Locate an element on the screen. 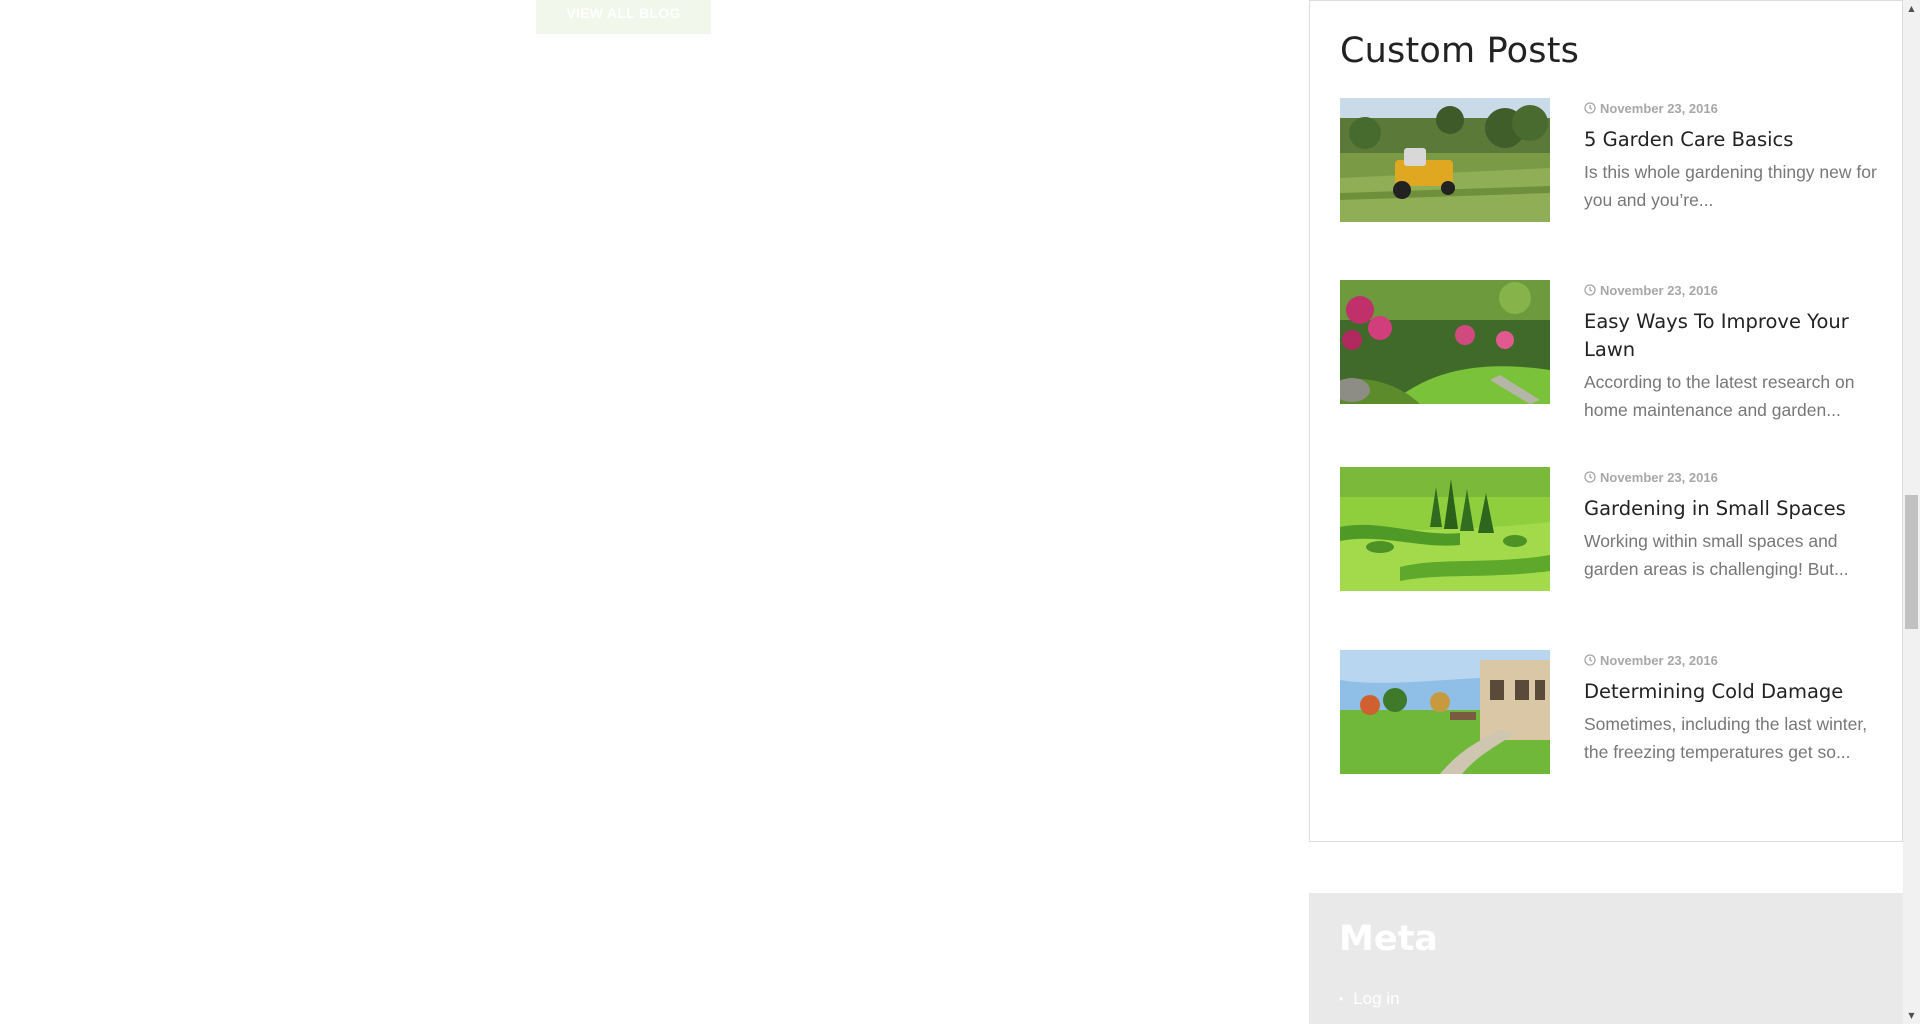  page-scrollbar: ▲ ▼ is located at coordinates (1911, 512).